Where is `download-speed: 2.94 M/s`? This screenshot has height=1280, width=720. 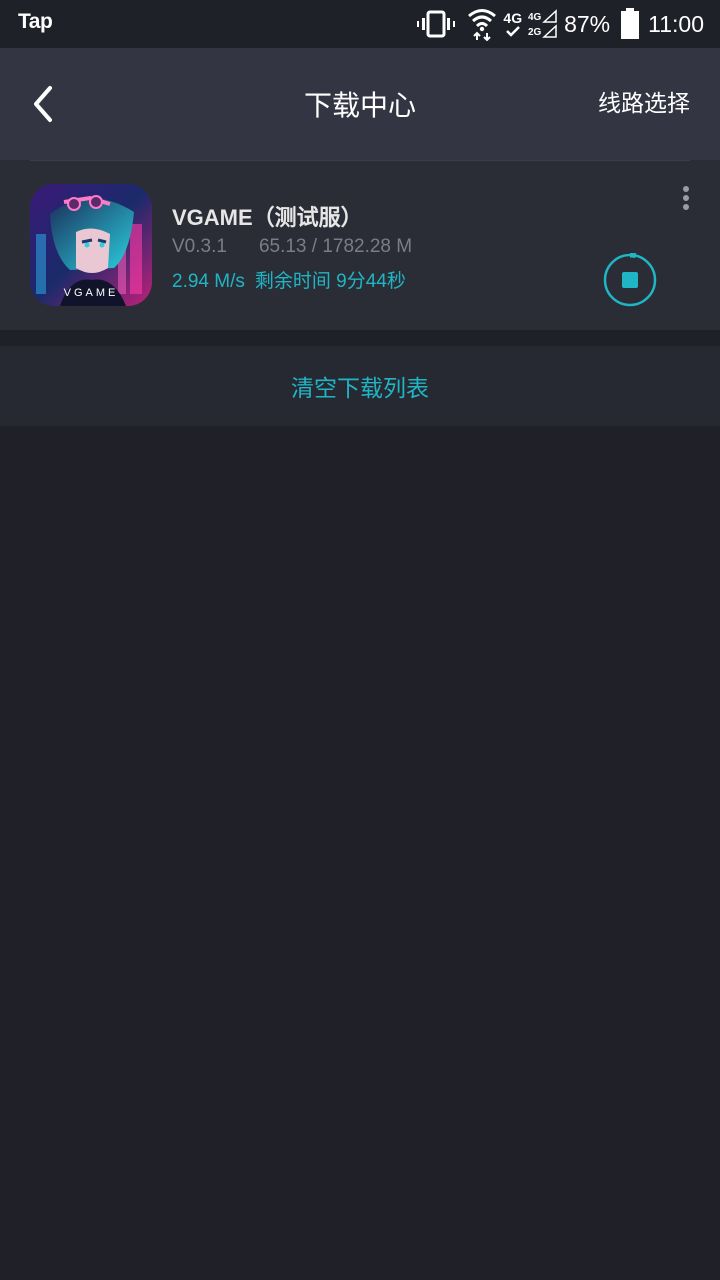
download-speed: 2.94 M/s is located at coordinates (208, 281).